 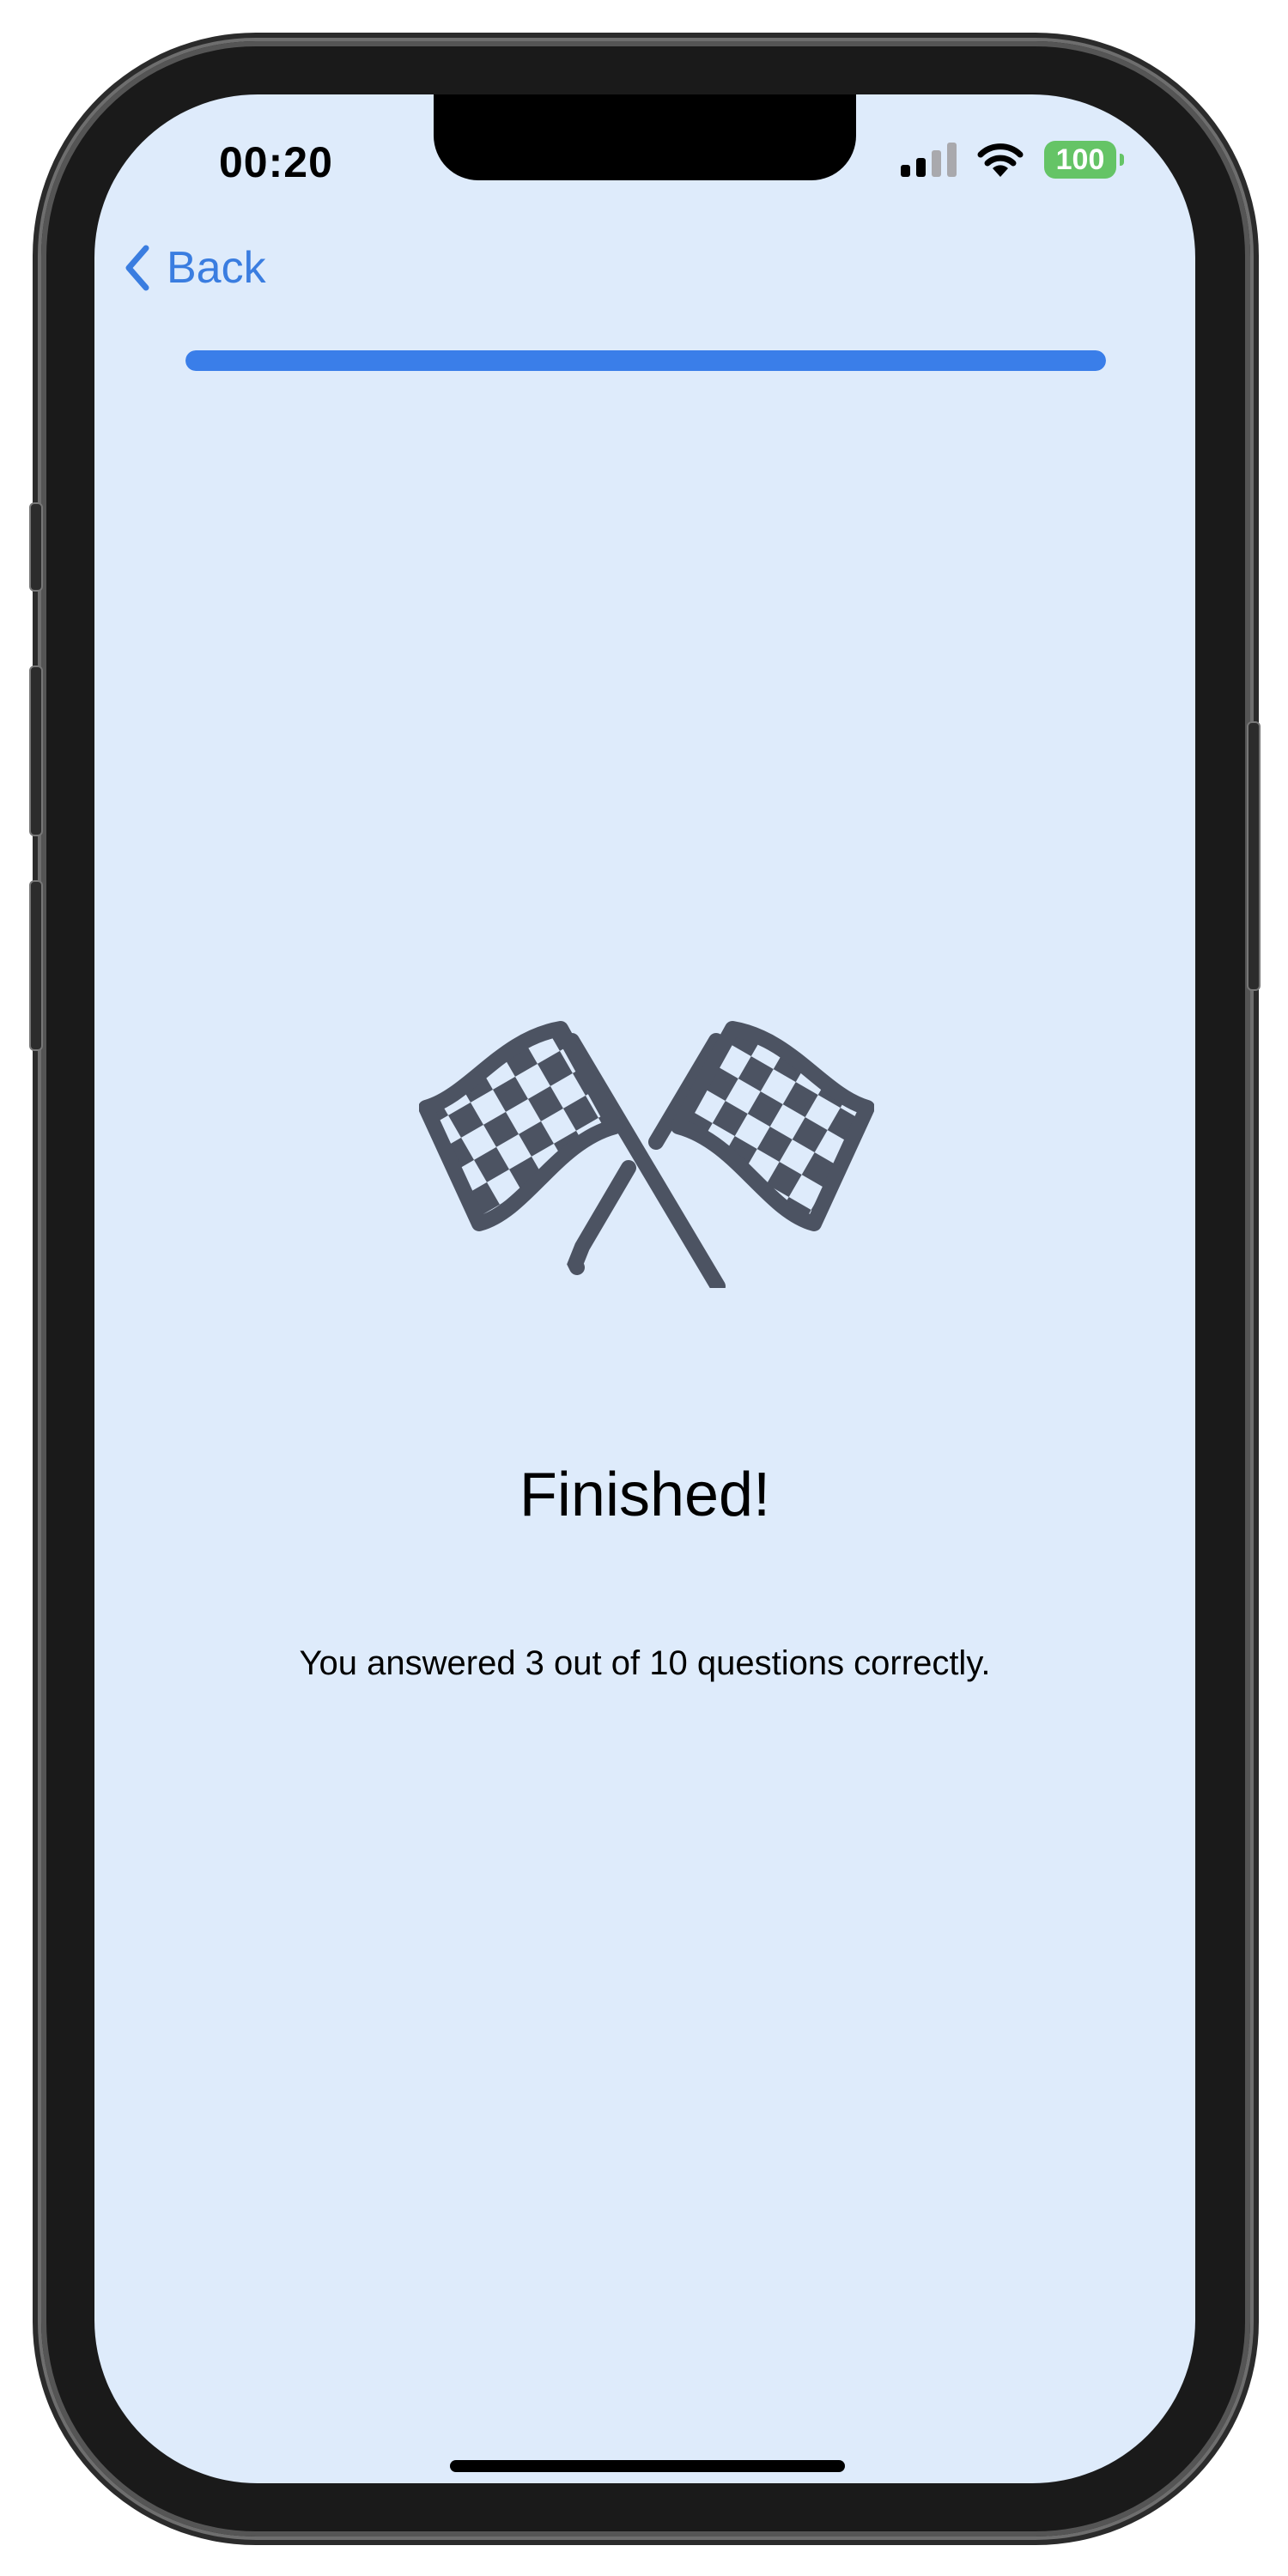 I want to click on status-time: 00:20, so click(x=276, y=162).